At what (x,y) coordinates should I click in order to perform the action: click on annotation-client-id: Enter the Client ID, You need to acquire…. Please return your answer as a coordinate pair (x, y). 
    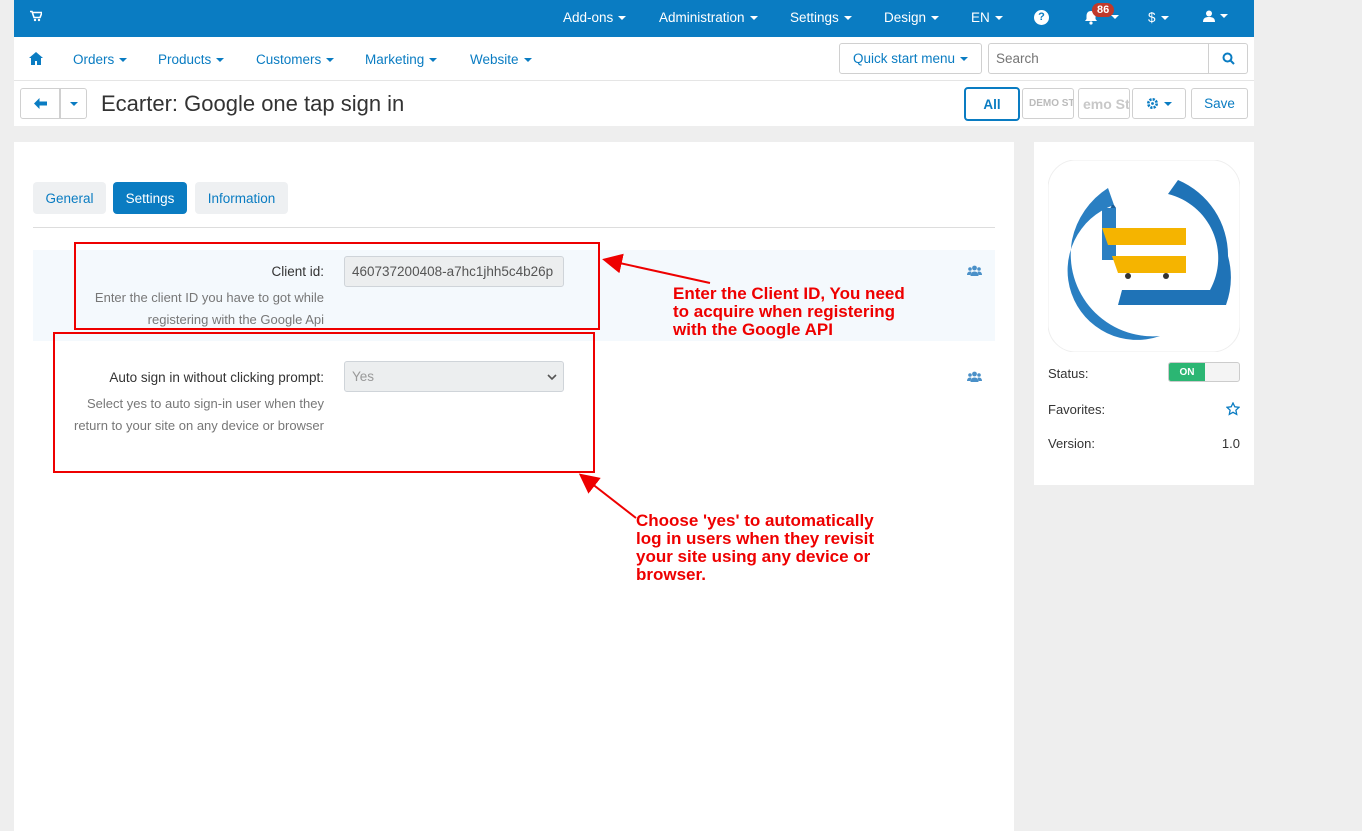
    Looking at the image, I should click on (789, 311).